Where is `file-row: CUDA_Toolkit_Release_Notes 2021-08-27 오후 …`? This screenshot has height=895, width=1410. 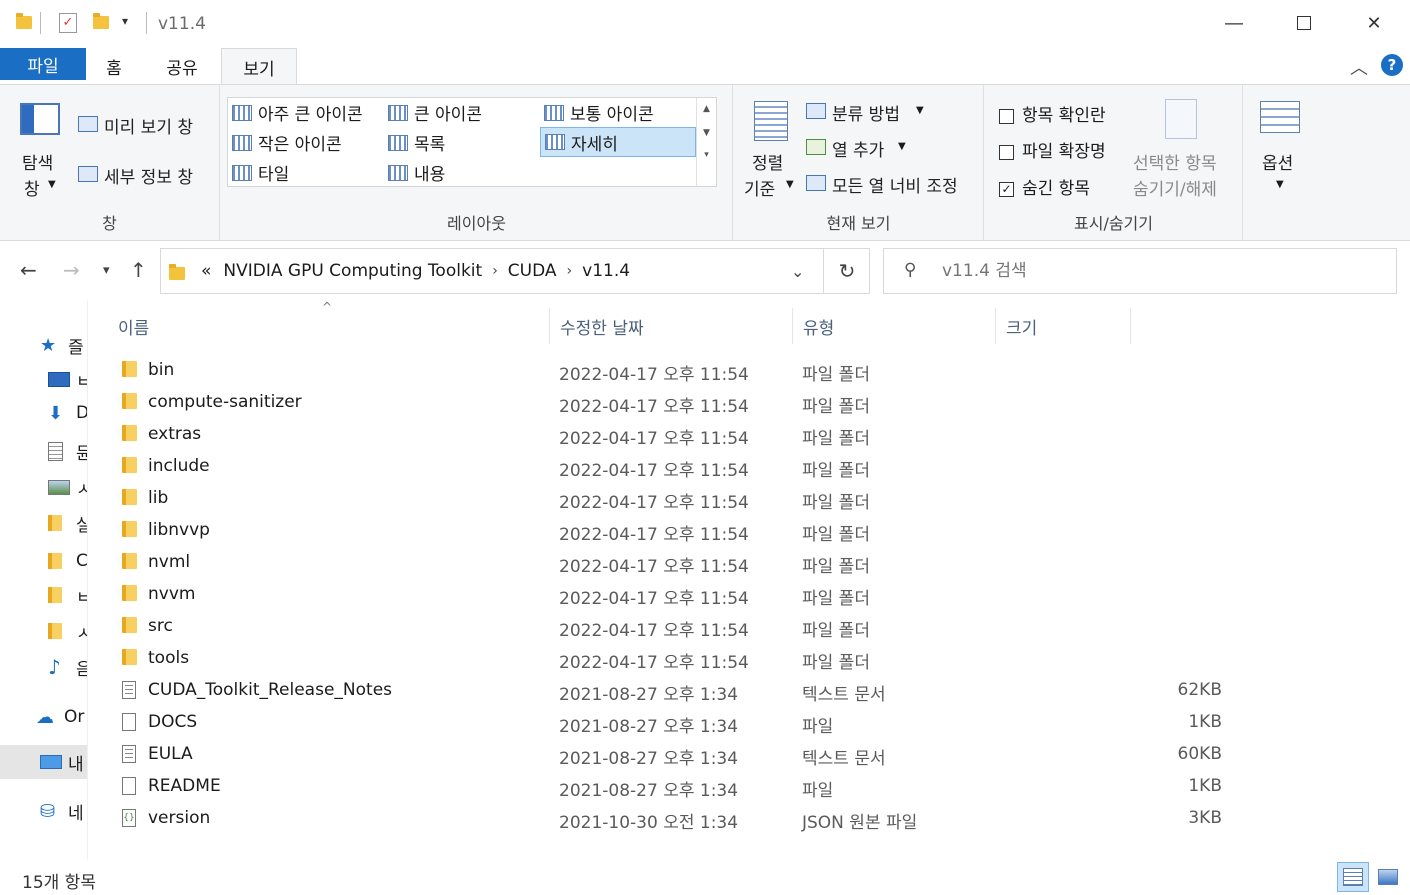 file-row: CUDA_Toolkit_Release_Notes 2021-08-27 오후 … is located at coordinates (667, 690).